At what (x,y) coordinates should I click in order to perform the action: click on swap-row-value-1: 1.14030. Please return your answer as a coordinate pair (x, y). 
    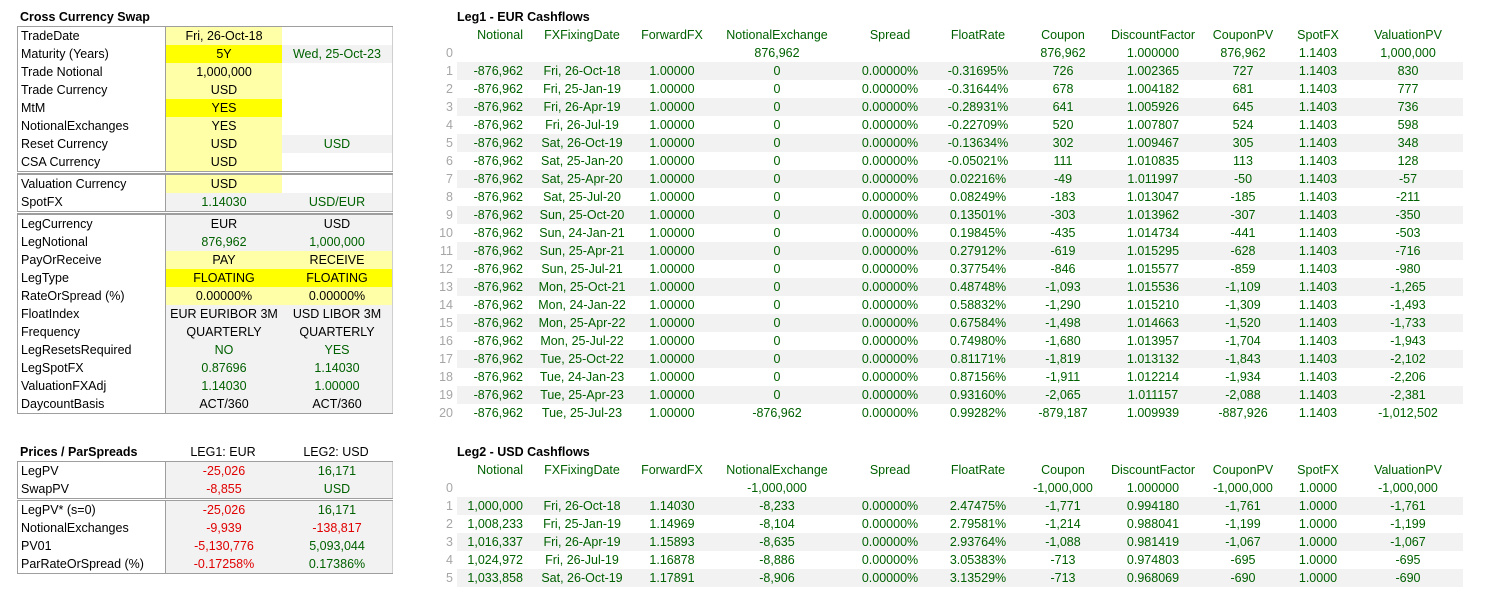
    Looking at the image, I should click on (224, 202).